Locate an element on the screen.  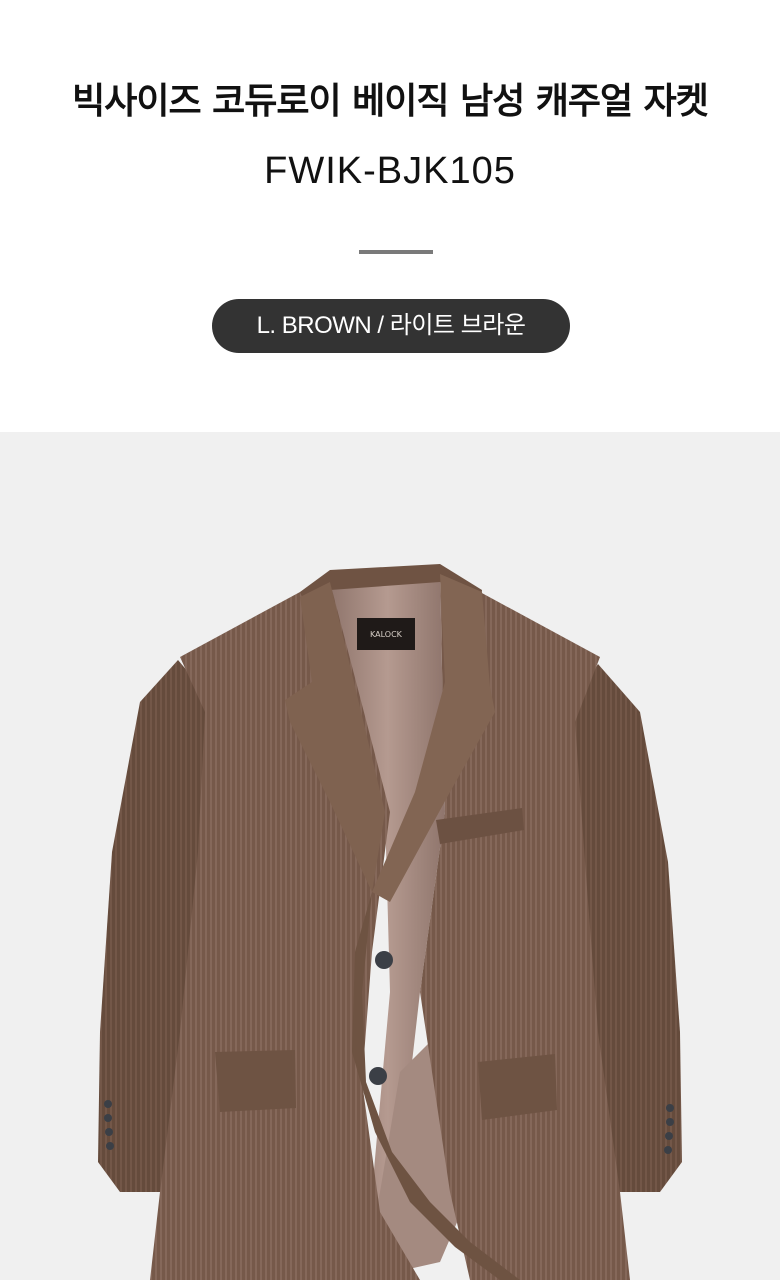
left-flap-pocket is located at coordinates (255, 1081).